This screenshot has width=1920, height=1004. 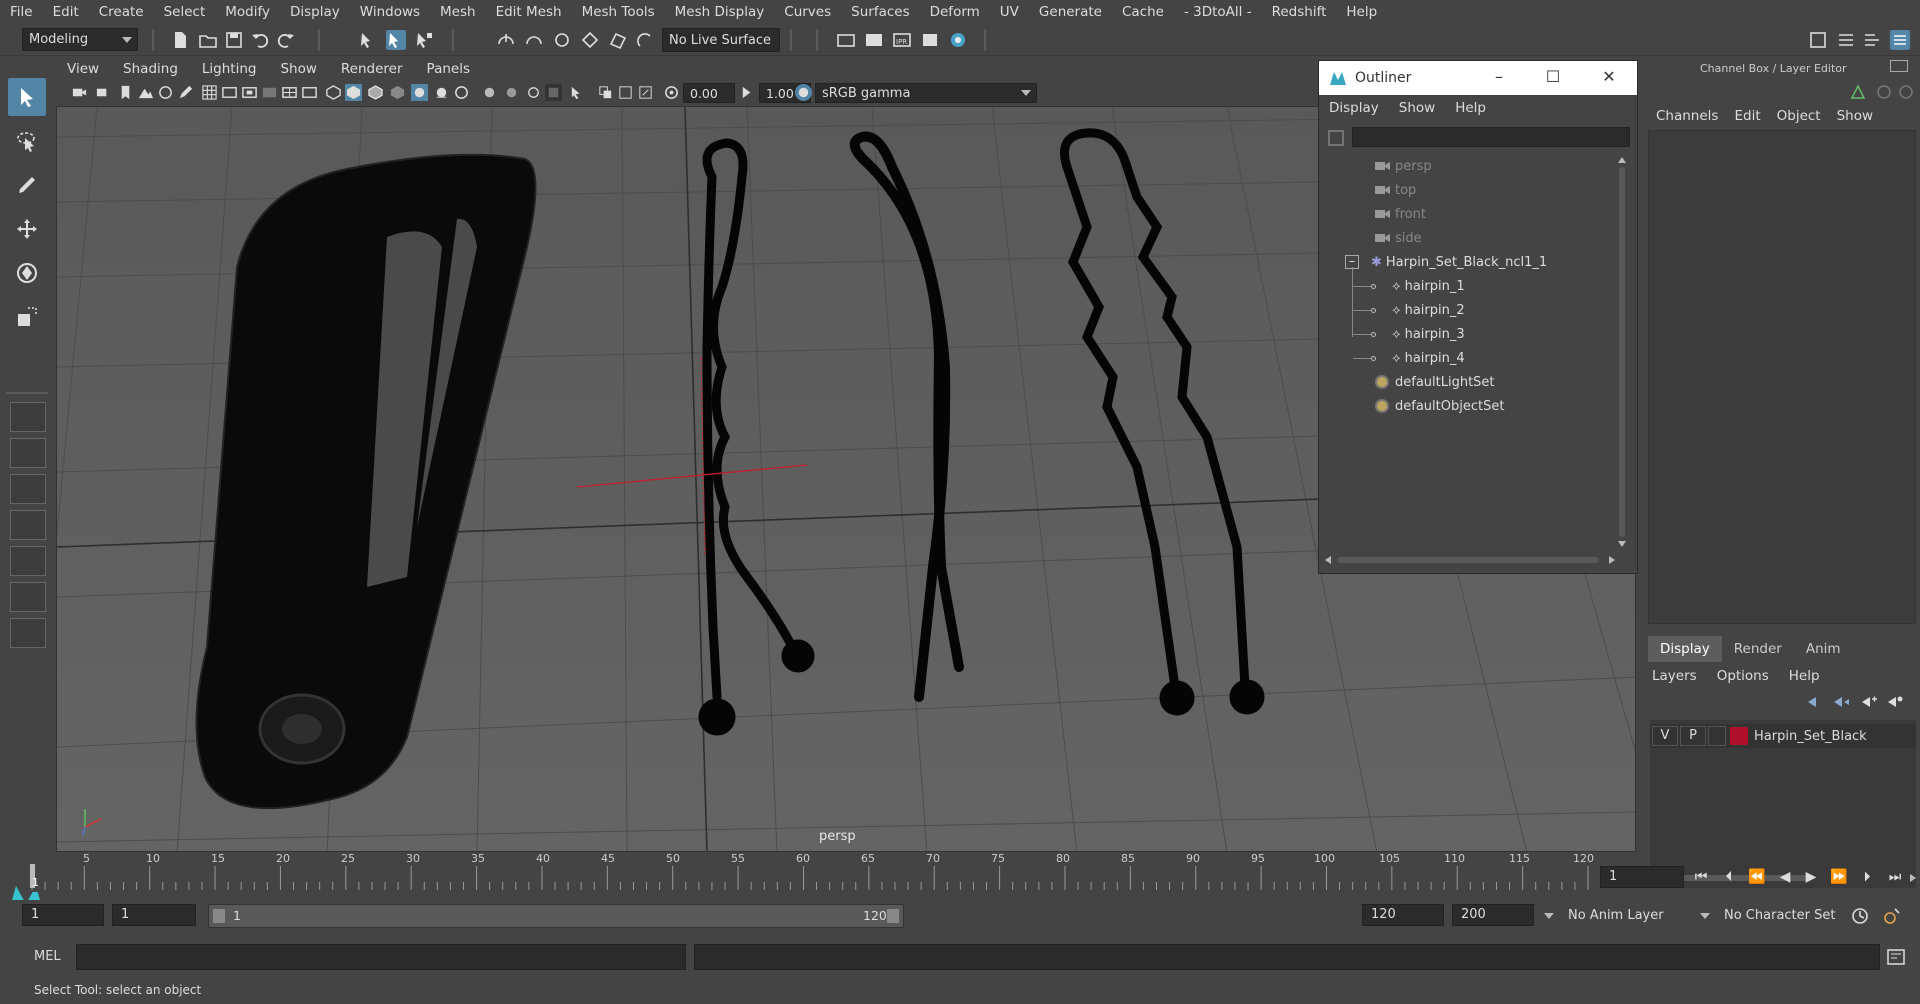 What do you see at coordinates (1804, 676) in the screenshot?
I see `layer-menu-help: Help` at bounding box center [1804, 676].